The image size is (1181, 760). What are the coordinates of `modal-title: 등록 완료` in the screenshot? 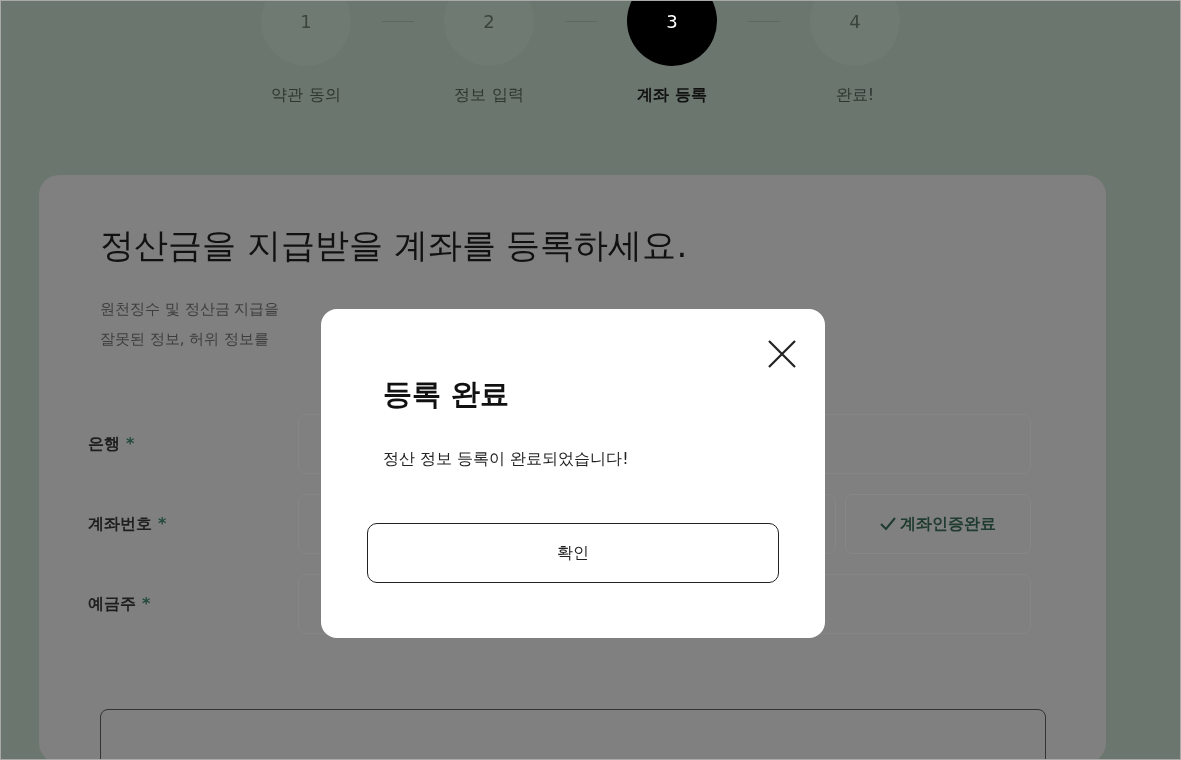 It's located at (447, 394).